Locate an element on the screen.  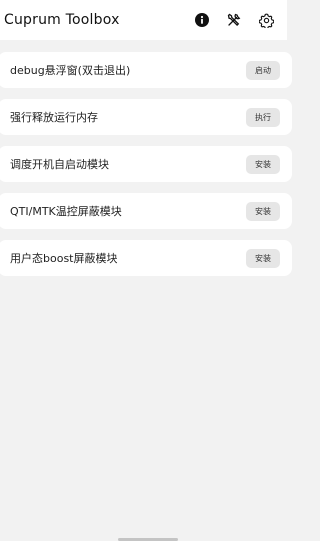
card-release-memory: 强行释放运行内存 执行 is located at coordinates (146, 117).